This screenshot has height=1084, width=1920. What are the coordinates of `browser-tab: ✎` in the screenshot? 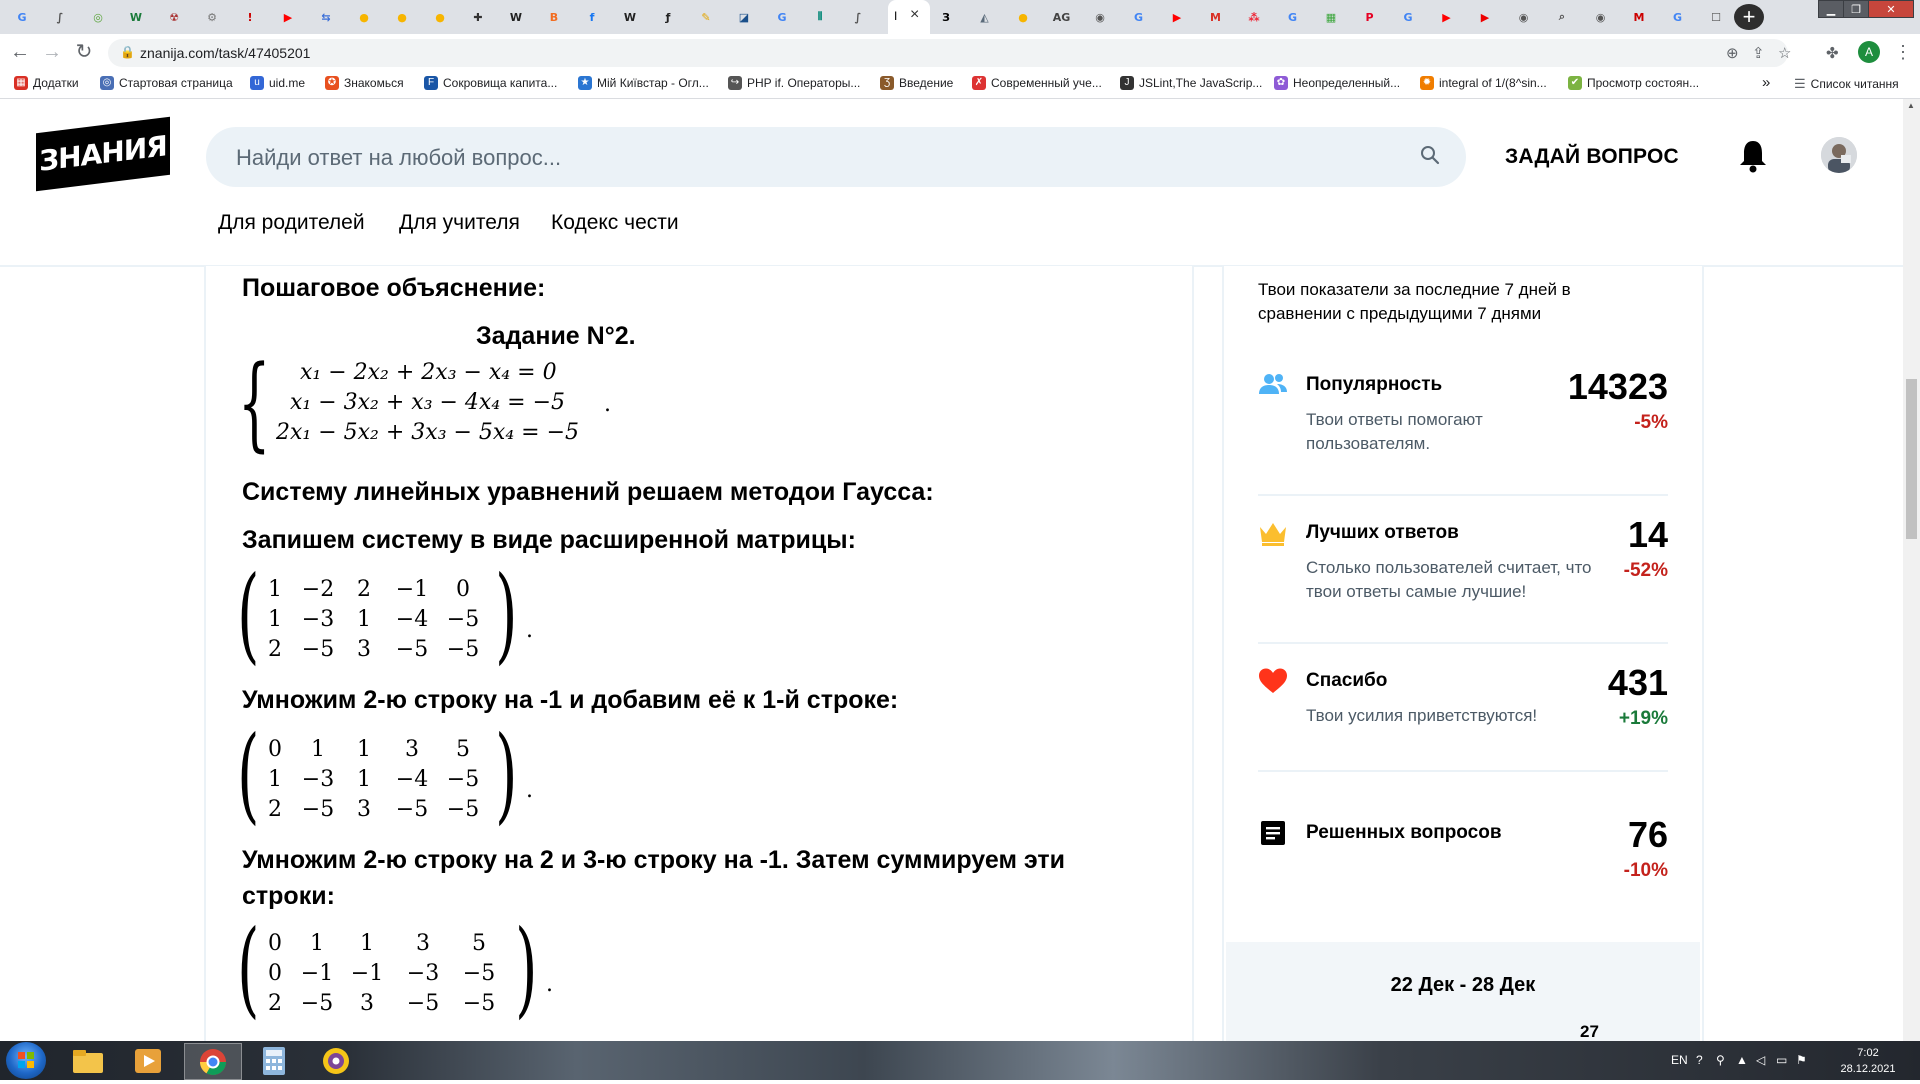 It's located at (706, 17).